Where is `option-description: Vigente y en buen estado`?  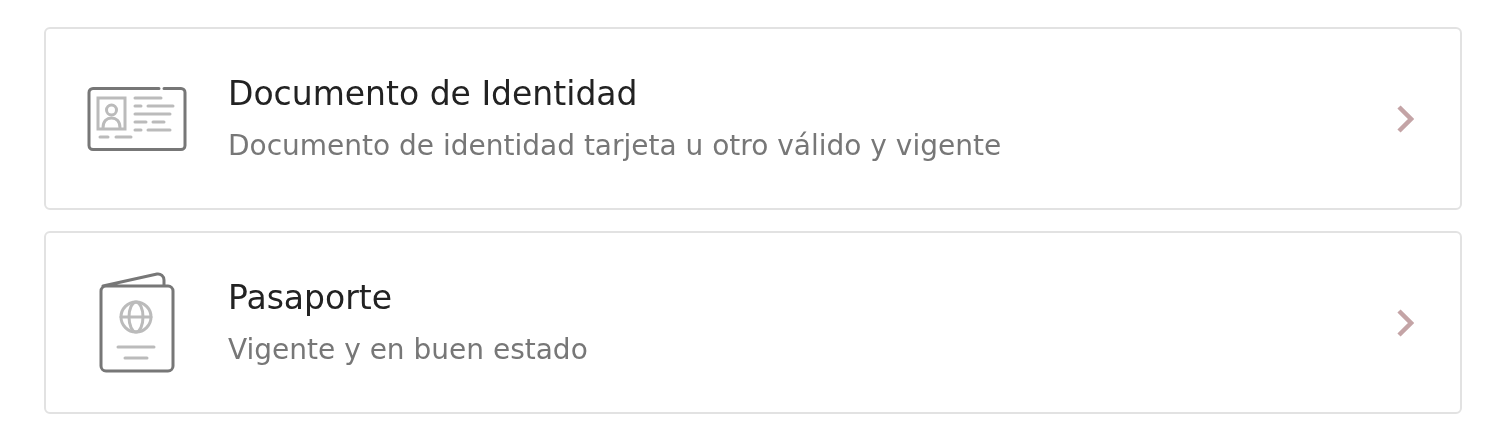
option-description: Vigente y en buen estado is located at coordinates (408, 349).